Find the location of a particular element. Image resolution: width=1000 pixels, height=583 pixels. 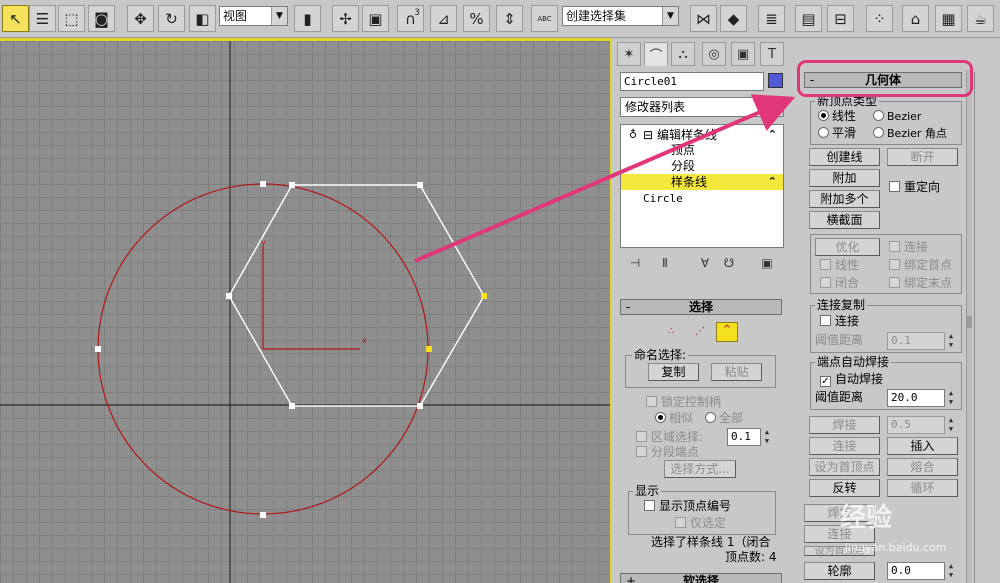

pointer-arrow is located at coordinates (605, 178).